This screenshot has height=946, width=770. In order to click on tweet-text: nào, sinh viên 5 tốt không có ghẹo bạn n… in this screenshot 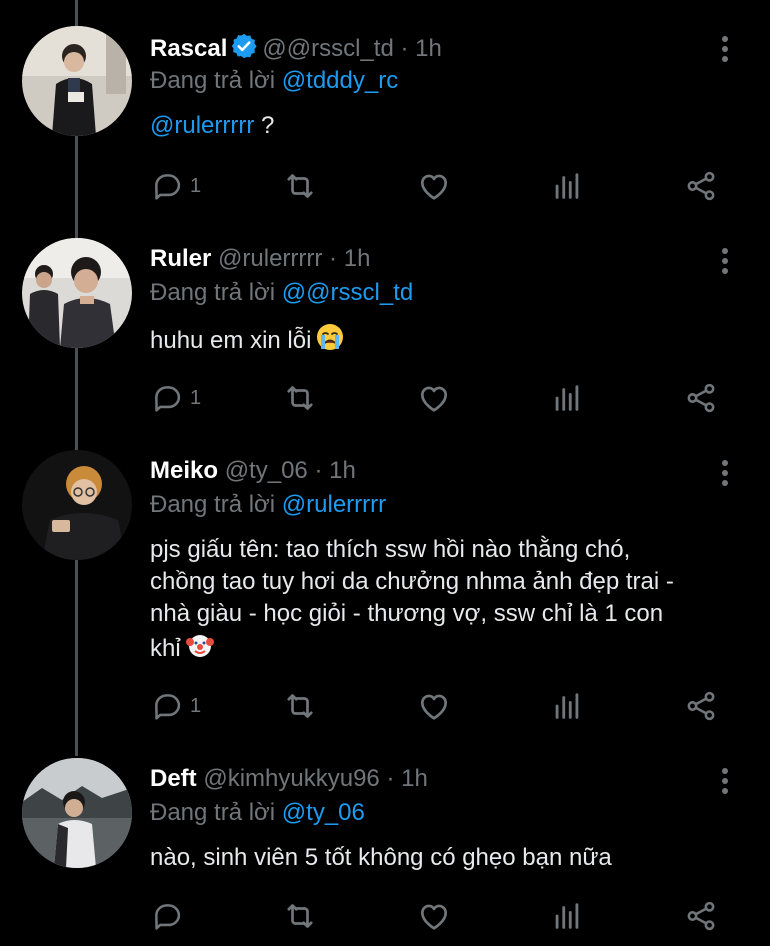, I will do `click(450, 858)`.